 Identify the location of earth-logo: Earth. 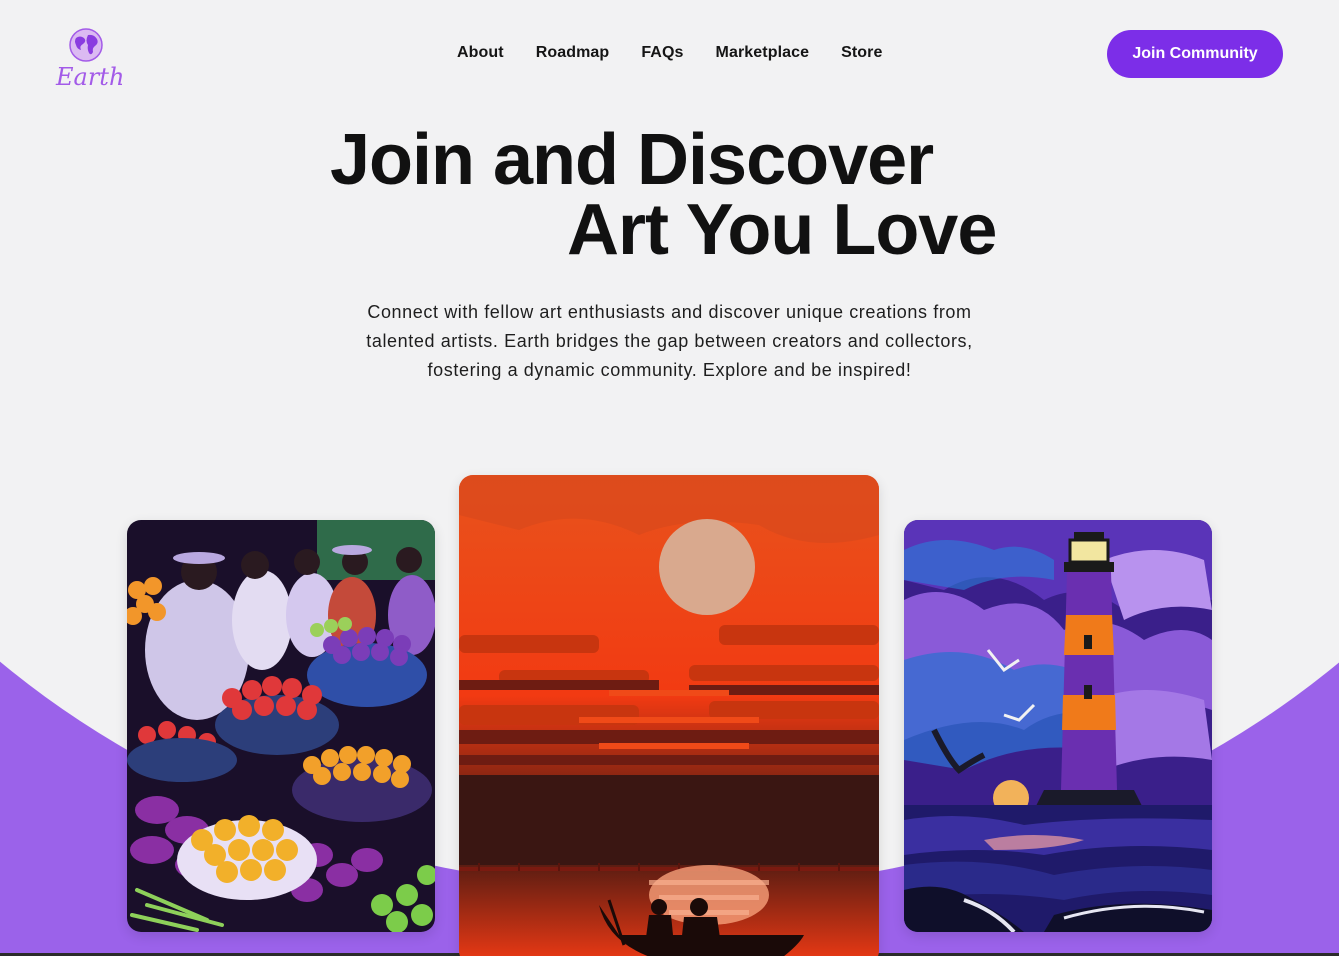
(89, 60).